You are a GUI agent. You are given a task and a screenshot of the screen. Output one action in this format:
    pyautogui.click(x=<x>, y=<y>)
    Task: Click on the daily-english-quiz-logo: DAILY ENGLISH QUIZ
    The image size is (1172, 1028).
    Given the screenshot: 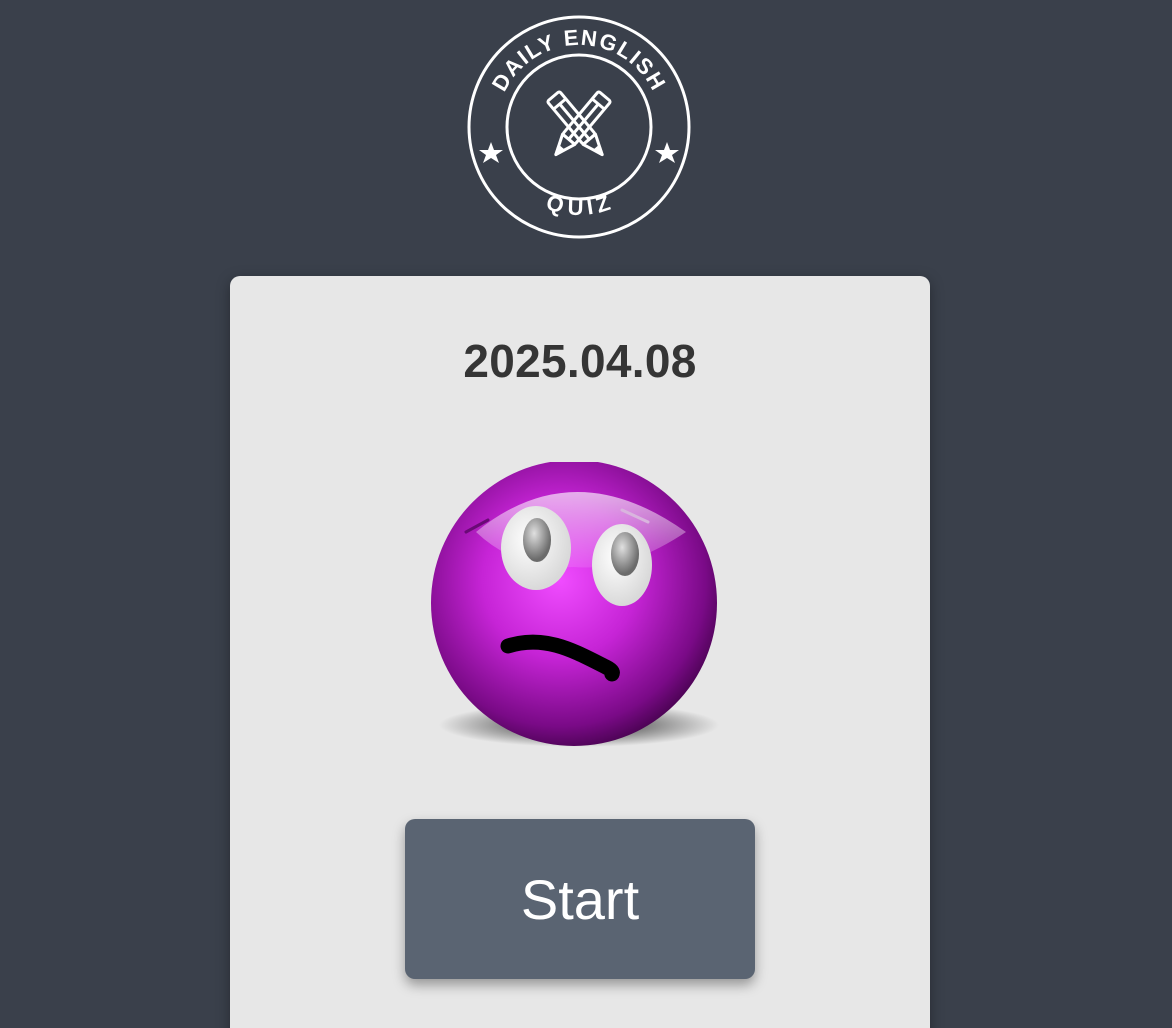 What is the action you would take?
    pyautogui.click(x=579, y=127)
    